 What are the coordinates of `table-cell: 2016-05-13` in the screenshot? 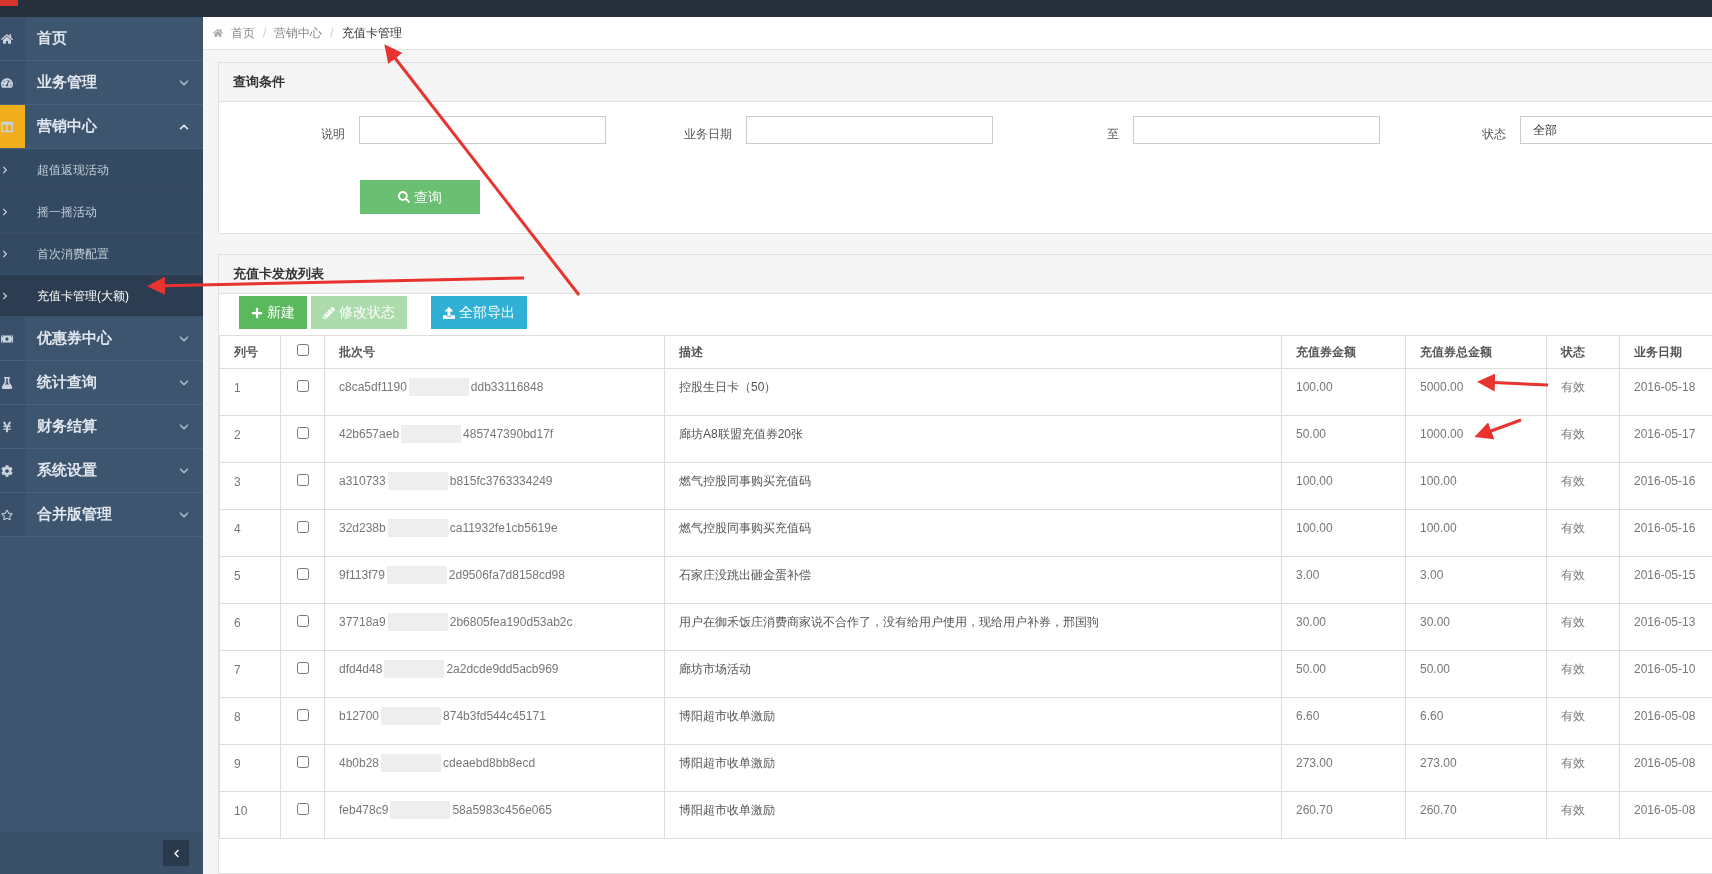 It's located at (1665, 622).